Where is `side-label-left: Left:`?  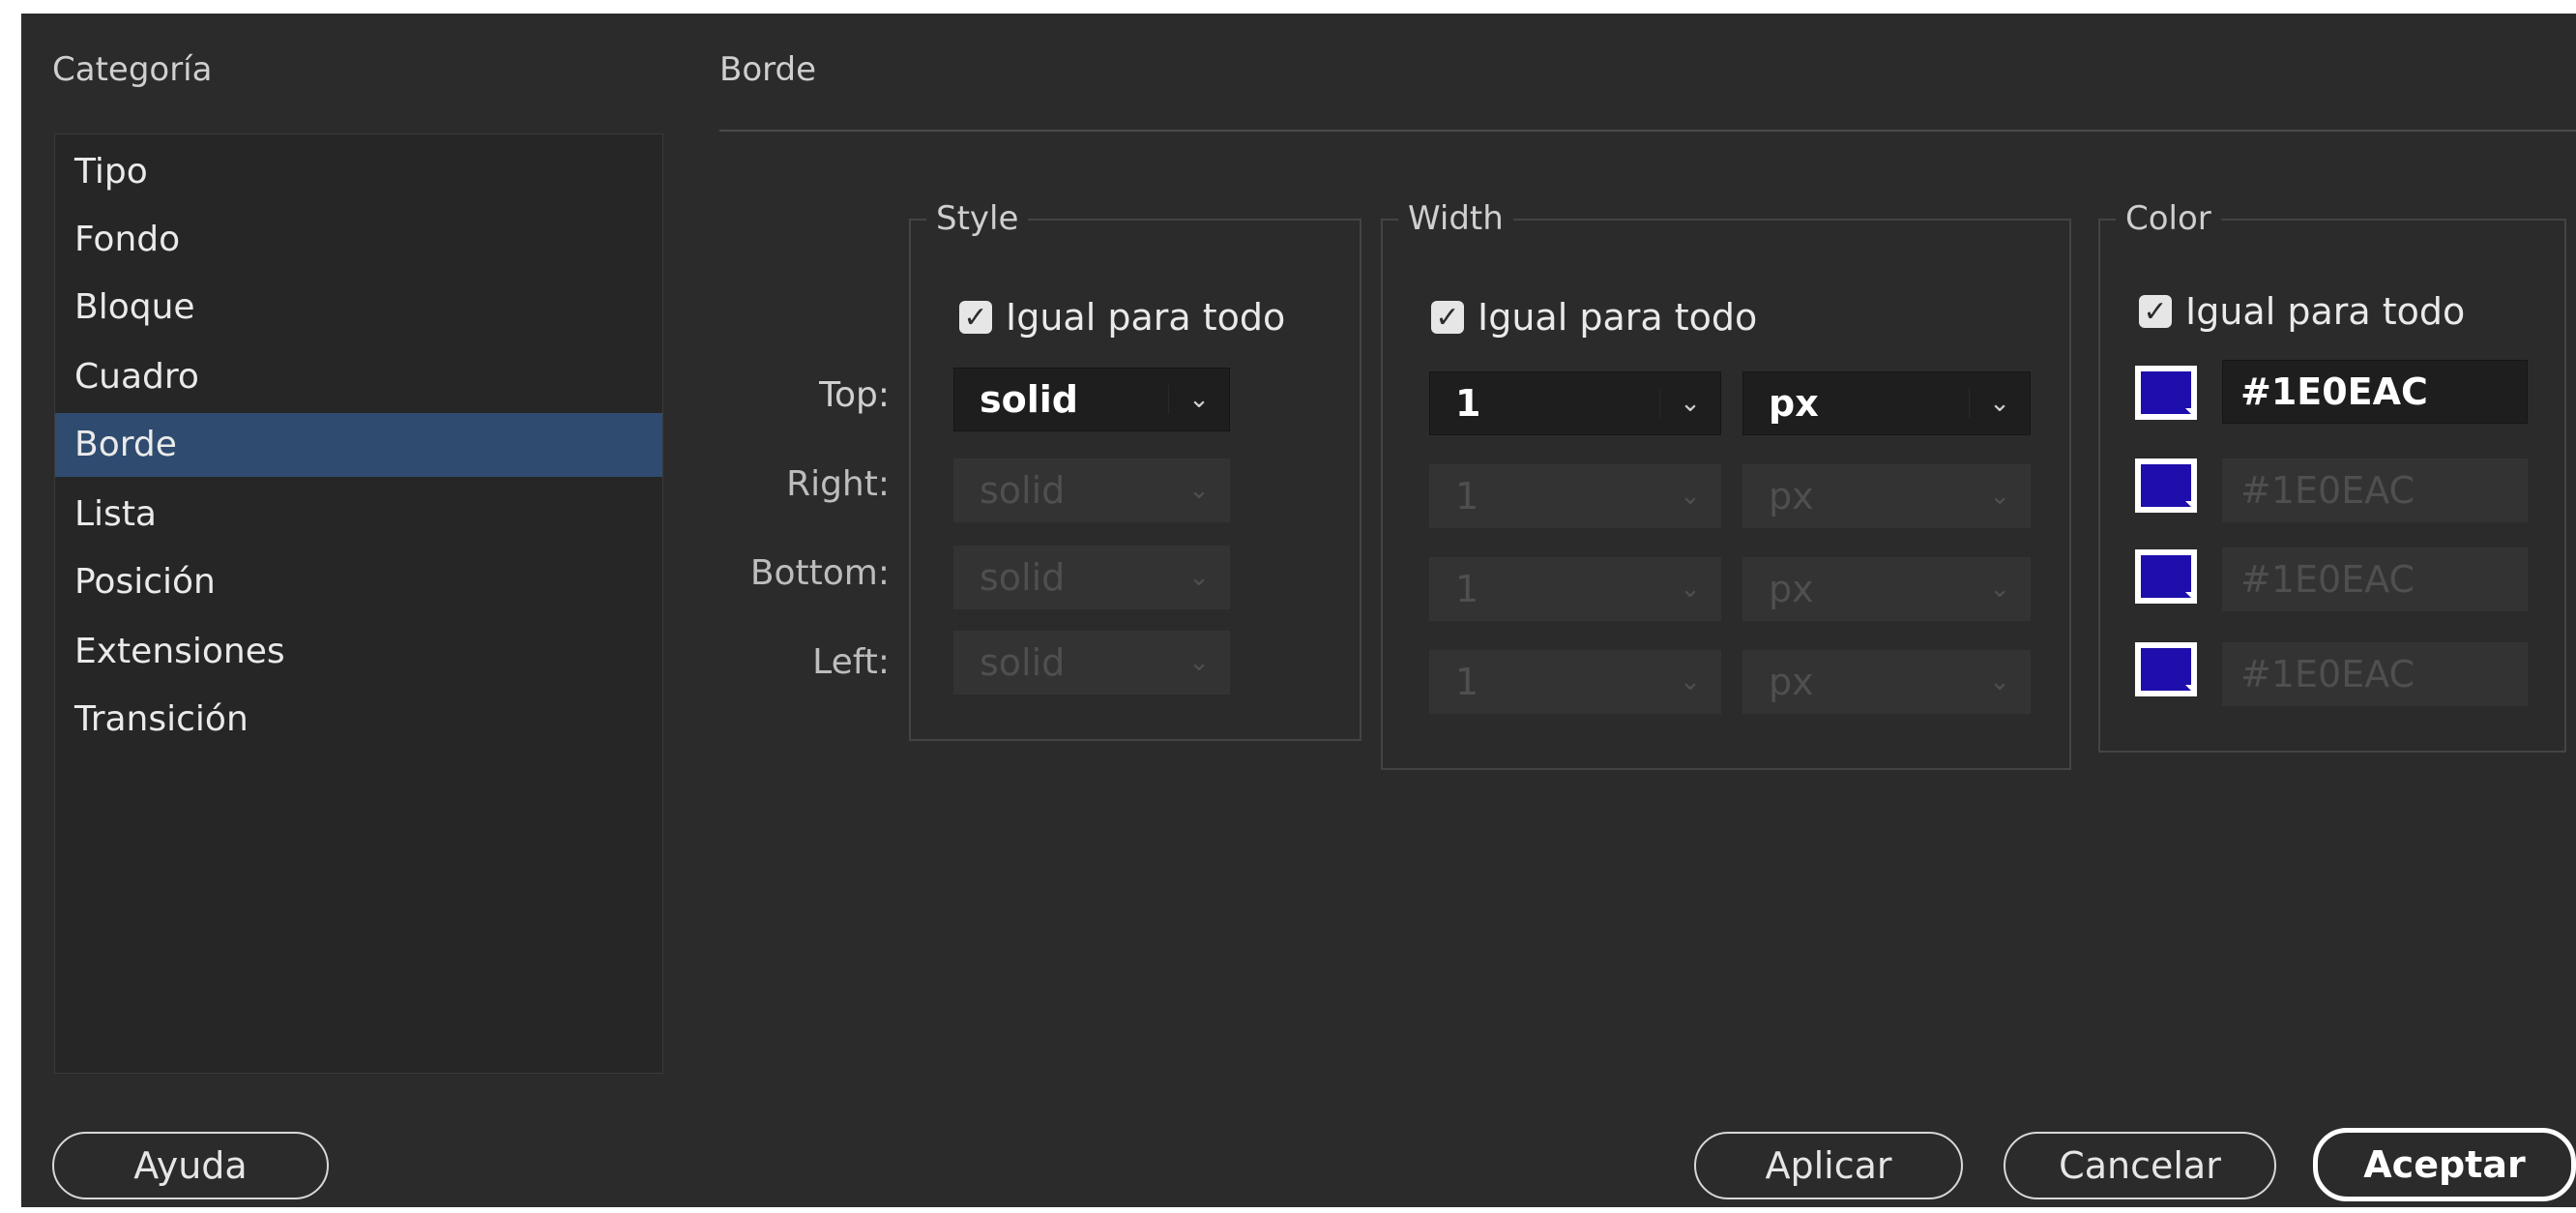
side-label-left: Left: is located at coordinates (851, 662).